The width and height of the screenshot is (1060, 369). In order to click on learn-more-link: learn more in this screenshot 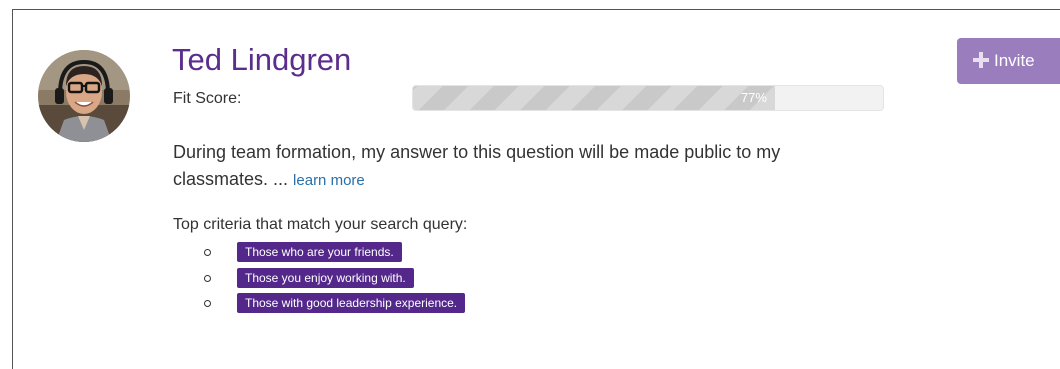, I will do `click(329, 180)`.